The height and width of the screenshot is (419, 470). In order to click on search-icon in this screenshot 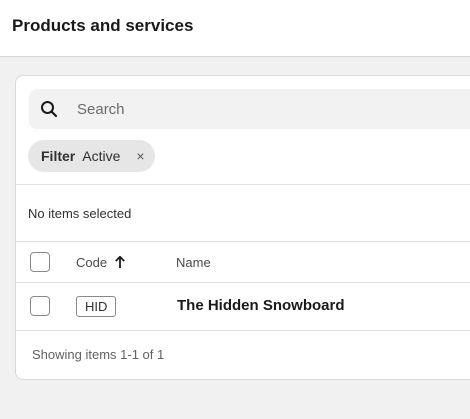, I will do `click(49, 109)`.